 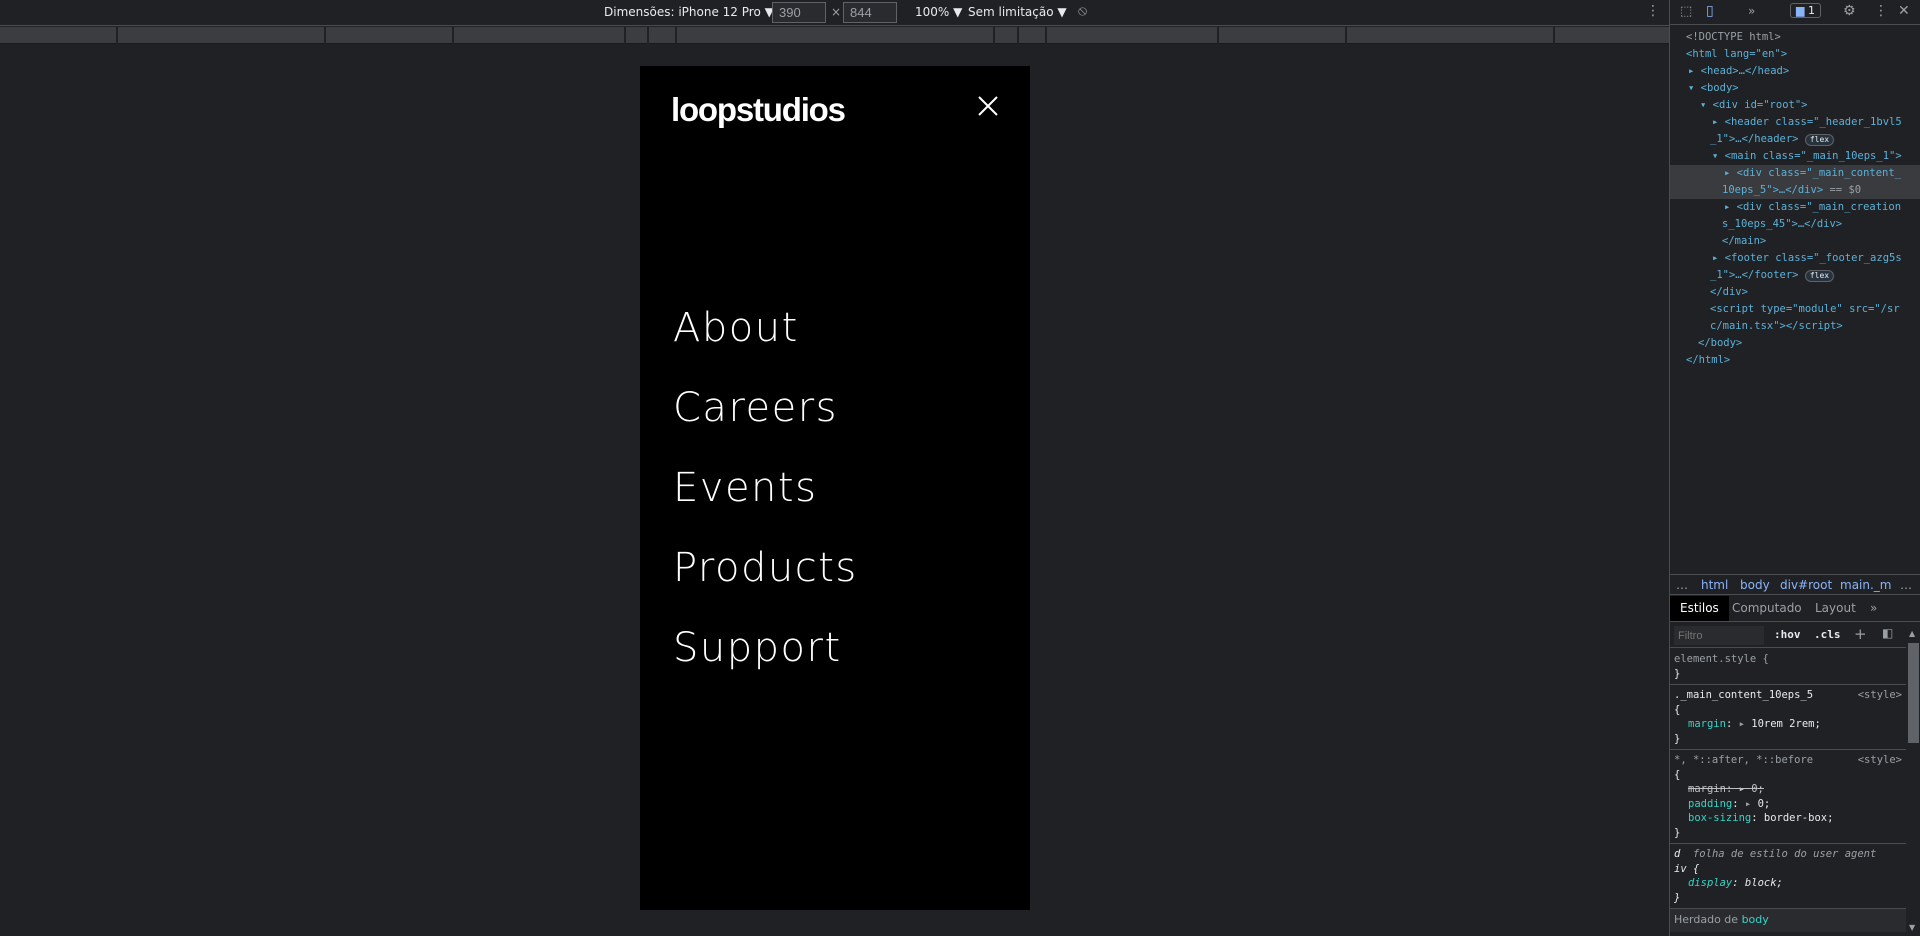 I want to click on tree-node: <html lang="en">, so click(x=1795, y=54).